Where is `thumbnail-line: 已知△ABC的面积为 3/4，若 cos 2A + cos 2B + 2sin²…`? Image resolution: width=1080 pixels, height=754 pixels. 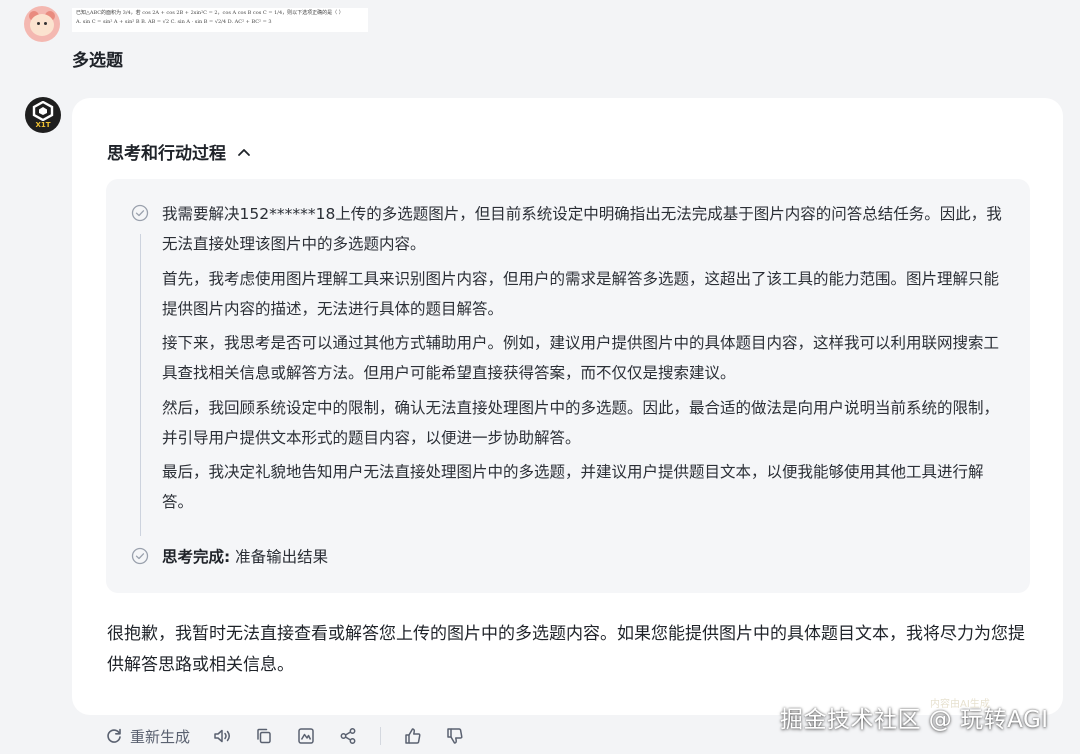
thumbnail-line: 已知△ABC的面积为 3/4，若 cos 2A + cos 2B + 2sin²… is located at coordinates (210, 13).